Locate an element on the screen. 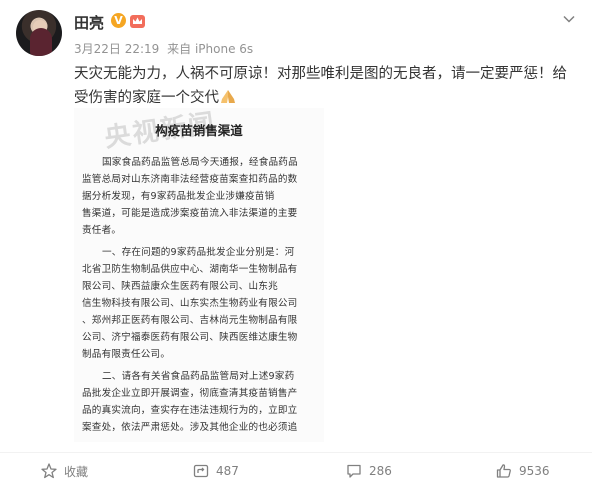  pray-hands-icon is located at coordinates (228, 96).